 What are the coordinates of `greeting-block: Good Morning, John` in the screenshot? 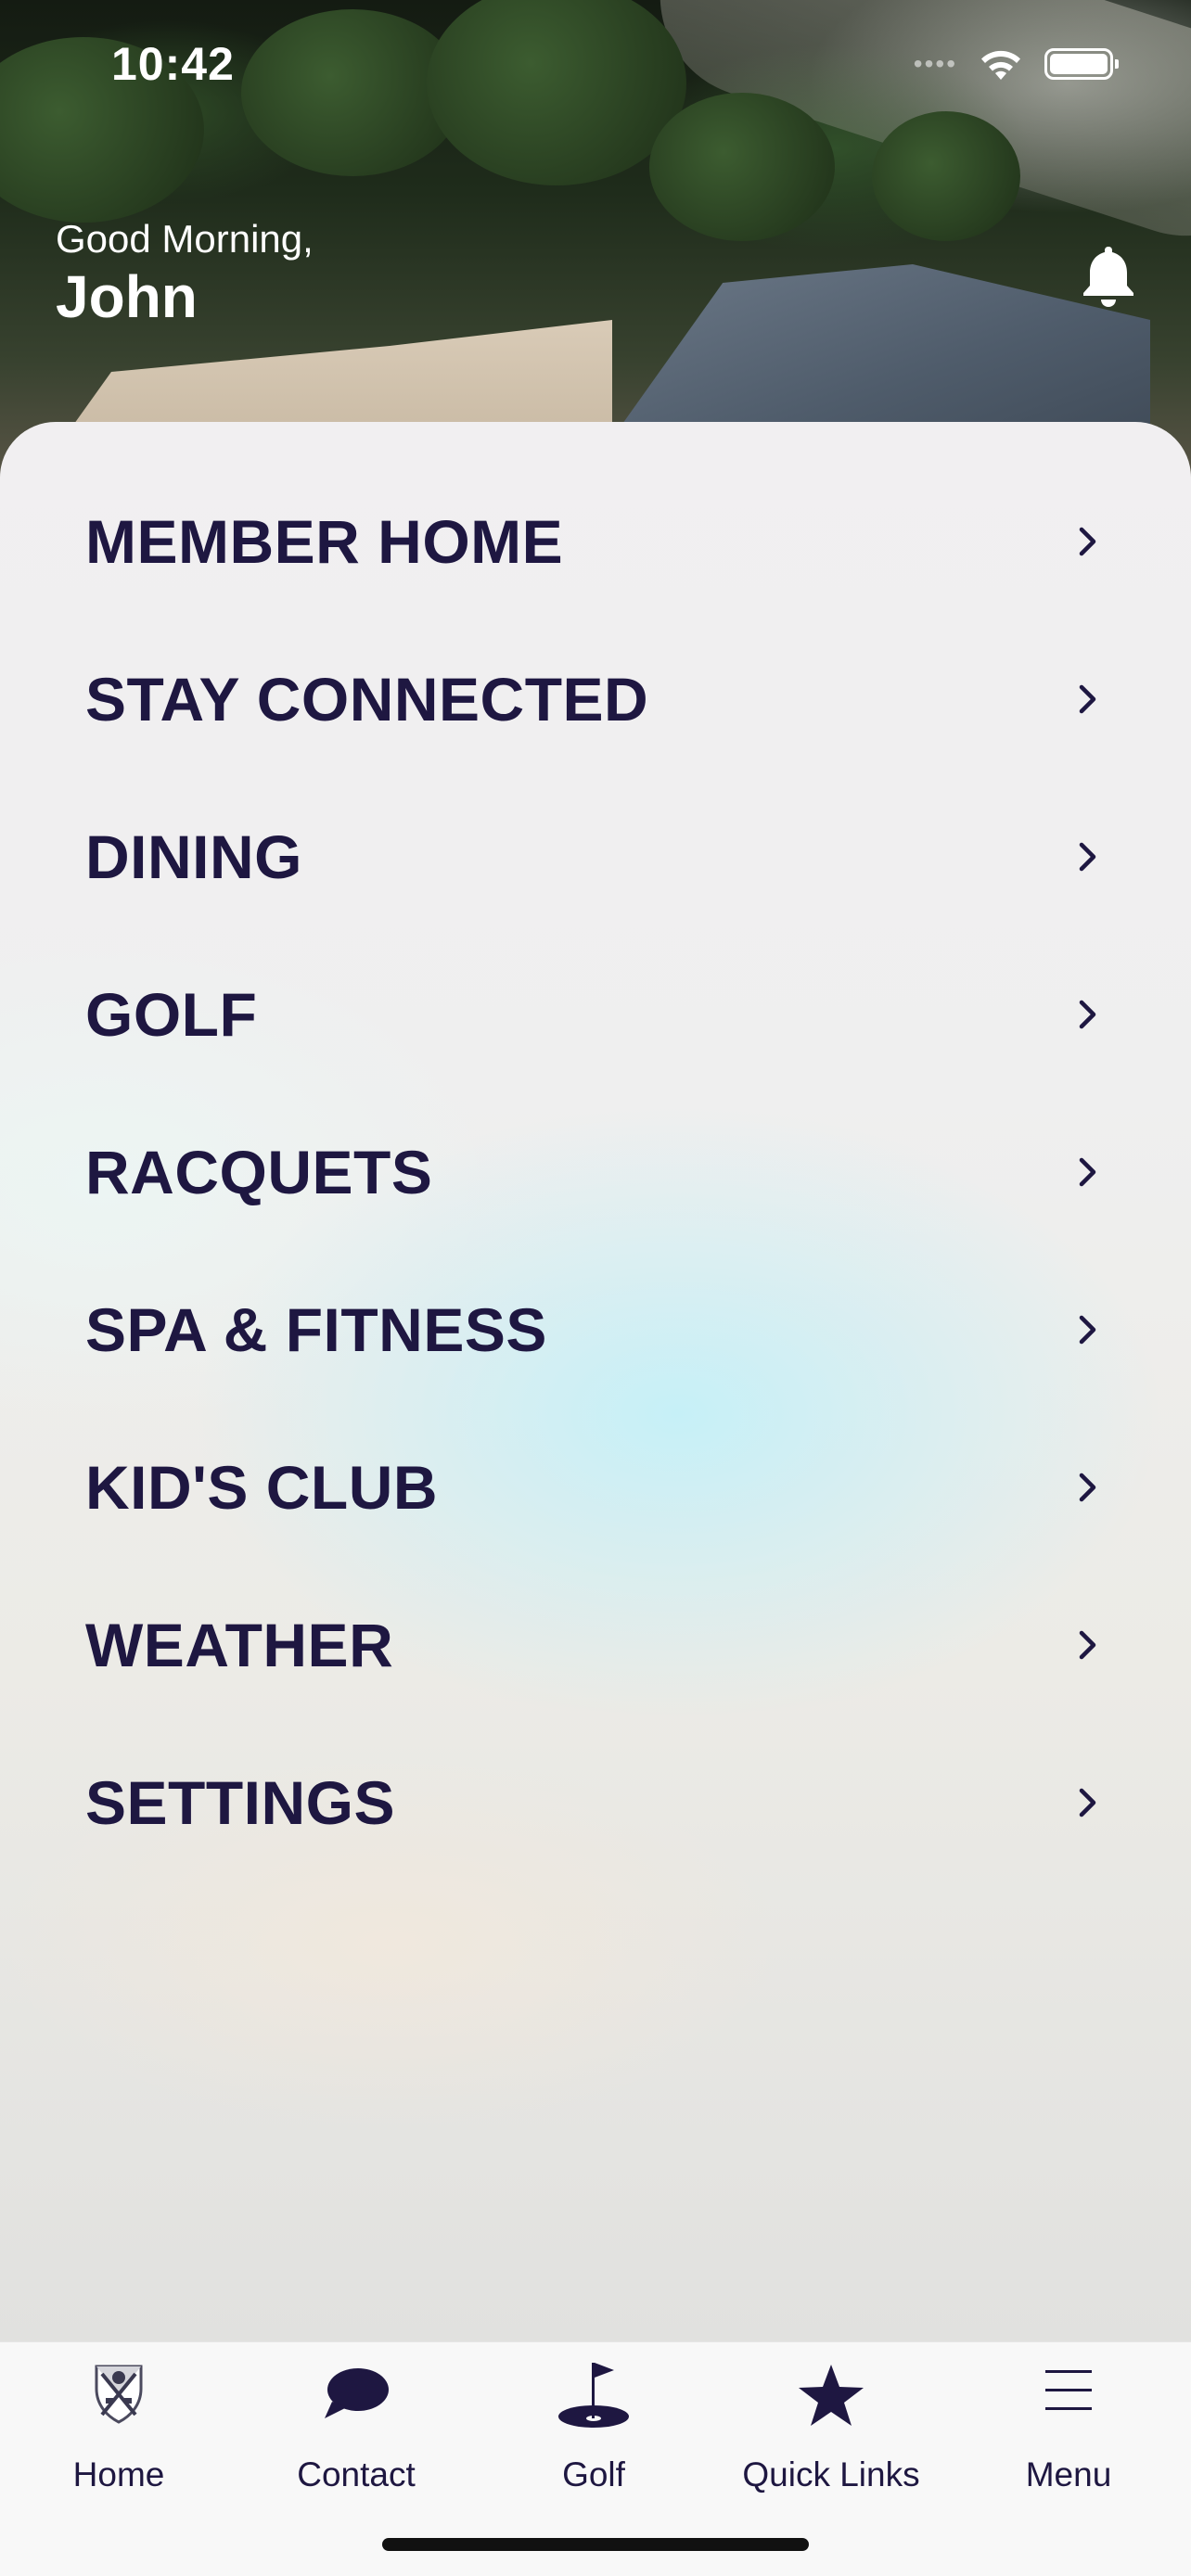 It's located at (185, 272).